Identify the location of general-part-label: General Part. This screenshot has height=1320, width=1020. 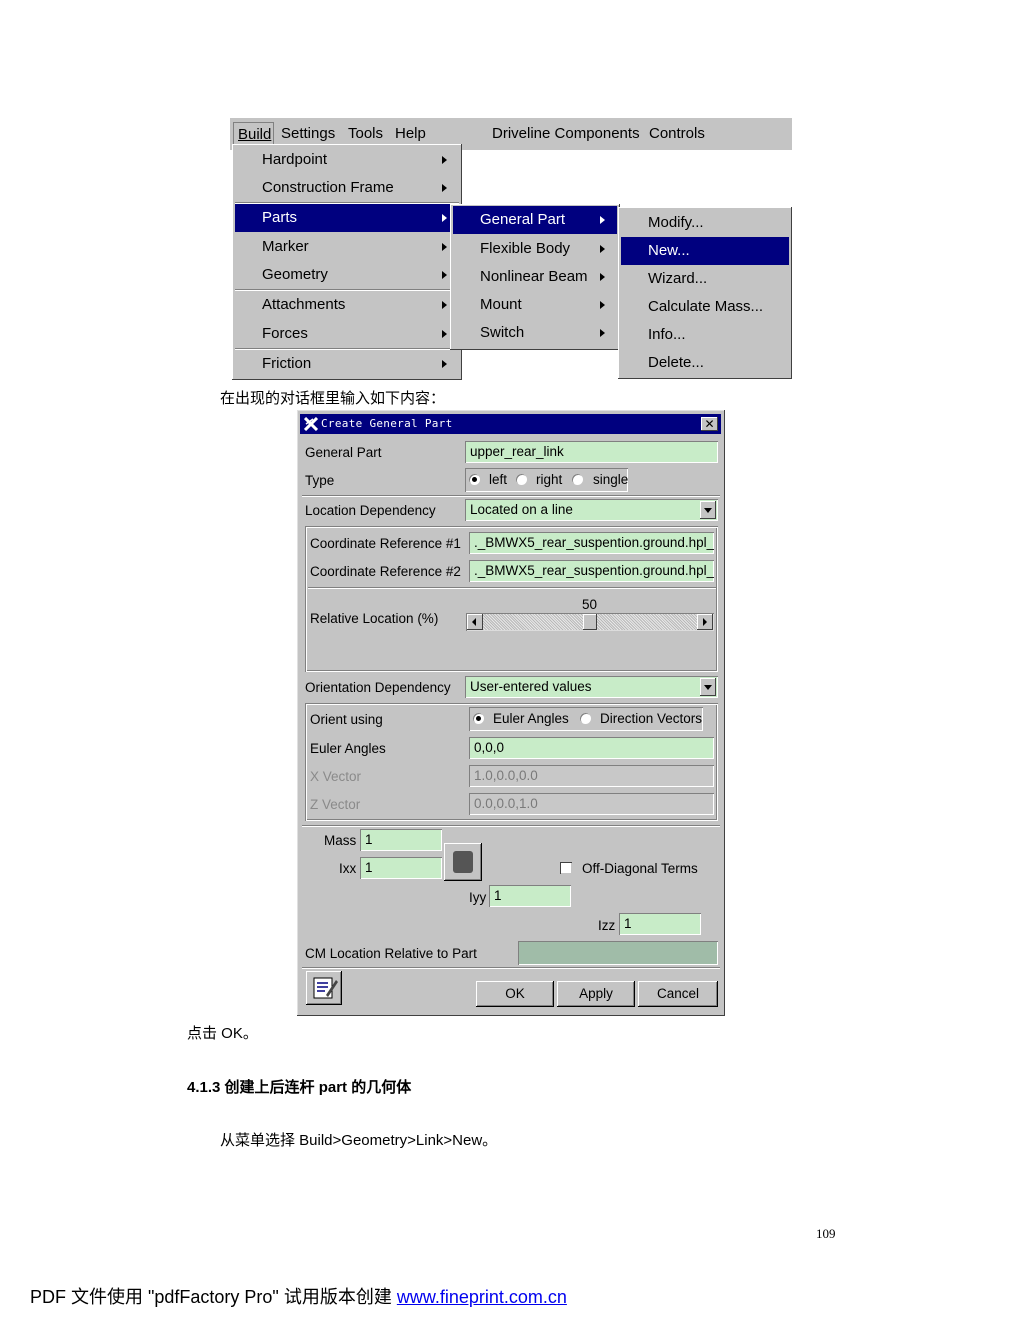
(343, 452).